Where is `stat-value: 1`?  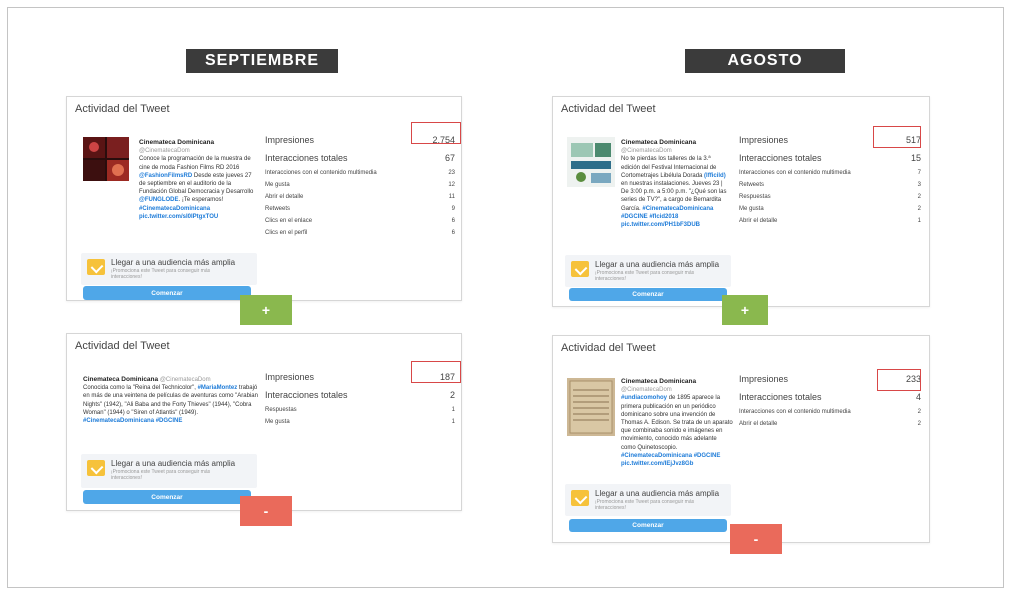
stat-value: 1 is located at coordinates (453, 410).